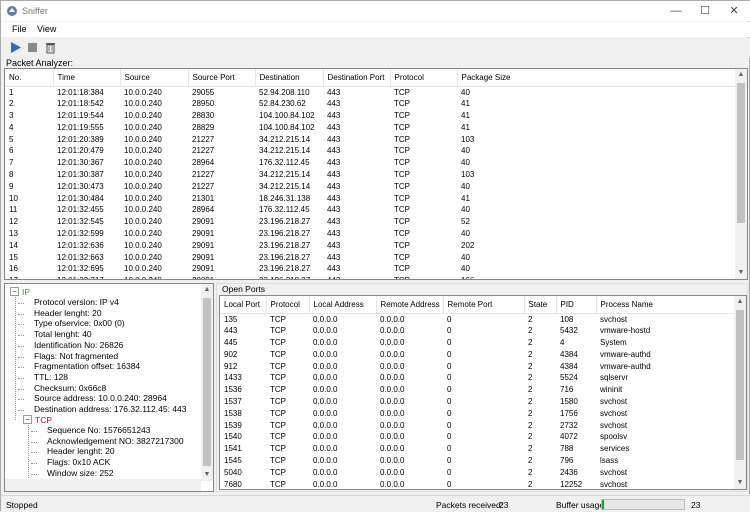  I want to click on play-icon, so click(15, 47).